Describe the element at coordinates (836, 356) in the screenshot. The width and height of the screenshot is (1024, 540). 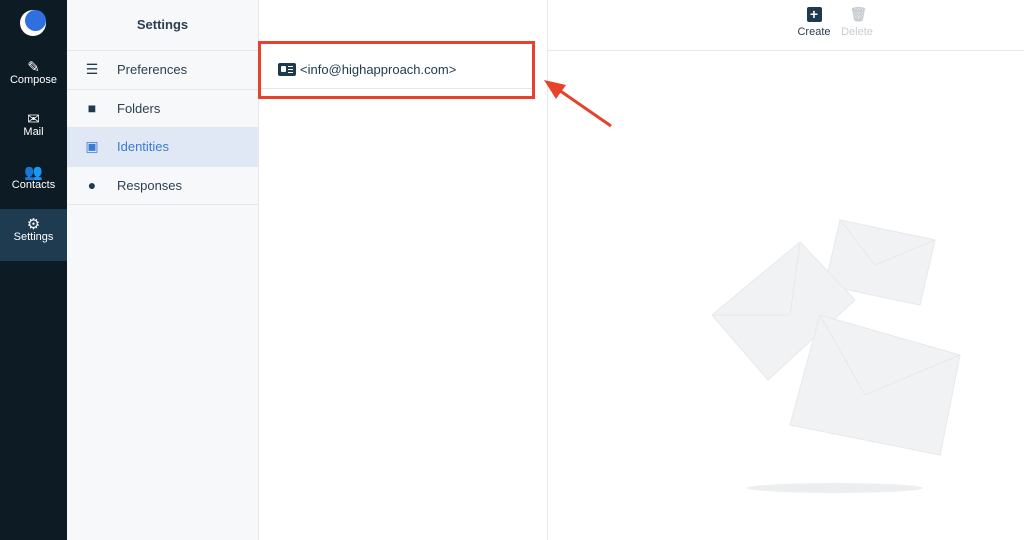
I see `envelopes-illustration-icon` at that location.